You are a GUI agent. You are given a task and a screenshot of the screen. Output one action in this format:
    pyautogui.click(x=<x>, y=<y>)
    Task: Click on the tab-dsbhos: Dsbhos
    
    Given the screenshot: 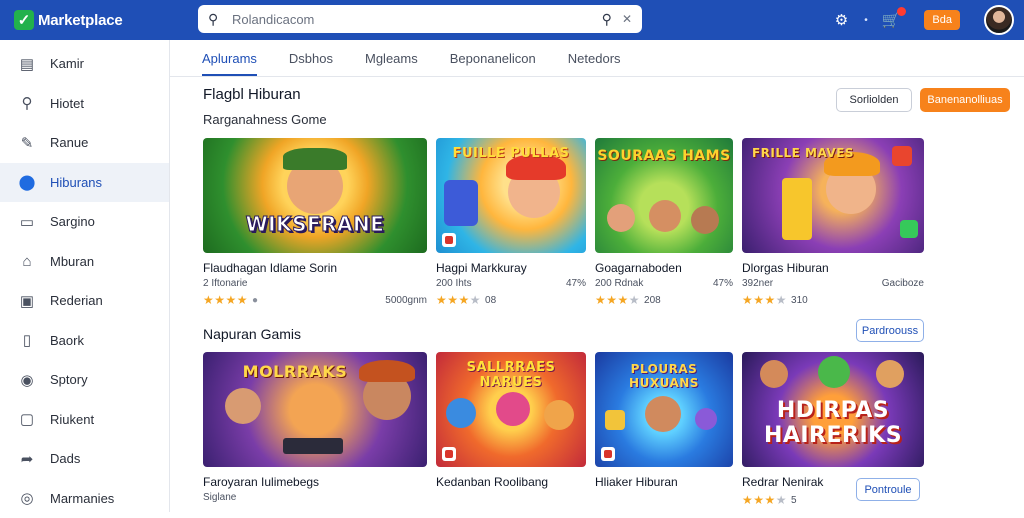 What is the action you would take?
    pyautogui.click(x=311, y=63)
    